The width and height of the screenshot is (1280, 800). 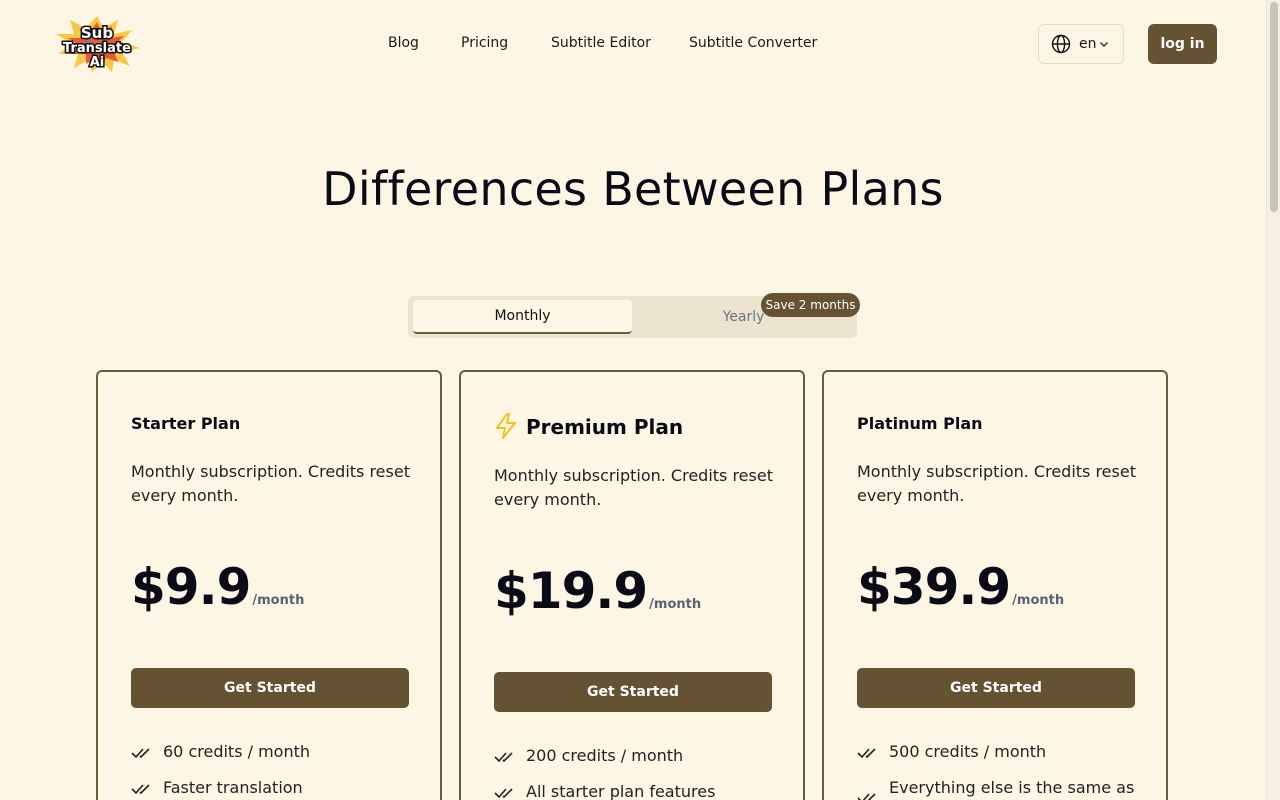 I want to click on price-row: $39.9 /month, so click(x=960, y=587).